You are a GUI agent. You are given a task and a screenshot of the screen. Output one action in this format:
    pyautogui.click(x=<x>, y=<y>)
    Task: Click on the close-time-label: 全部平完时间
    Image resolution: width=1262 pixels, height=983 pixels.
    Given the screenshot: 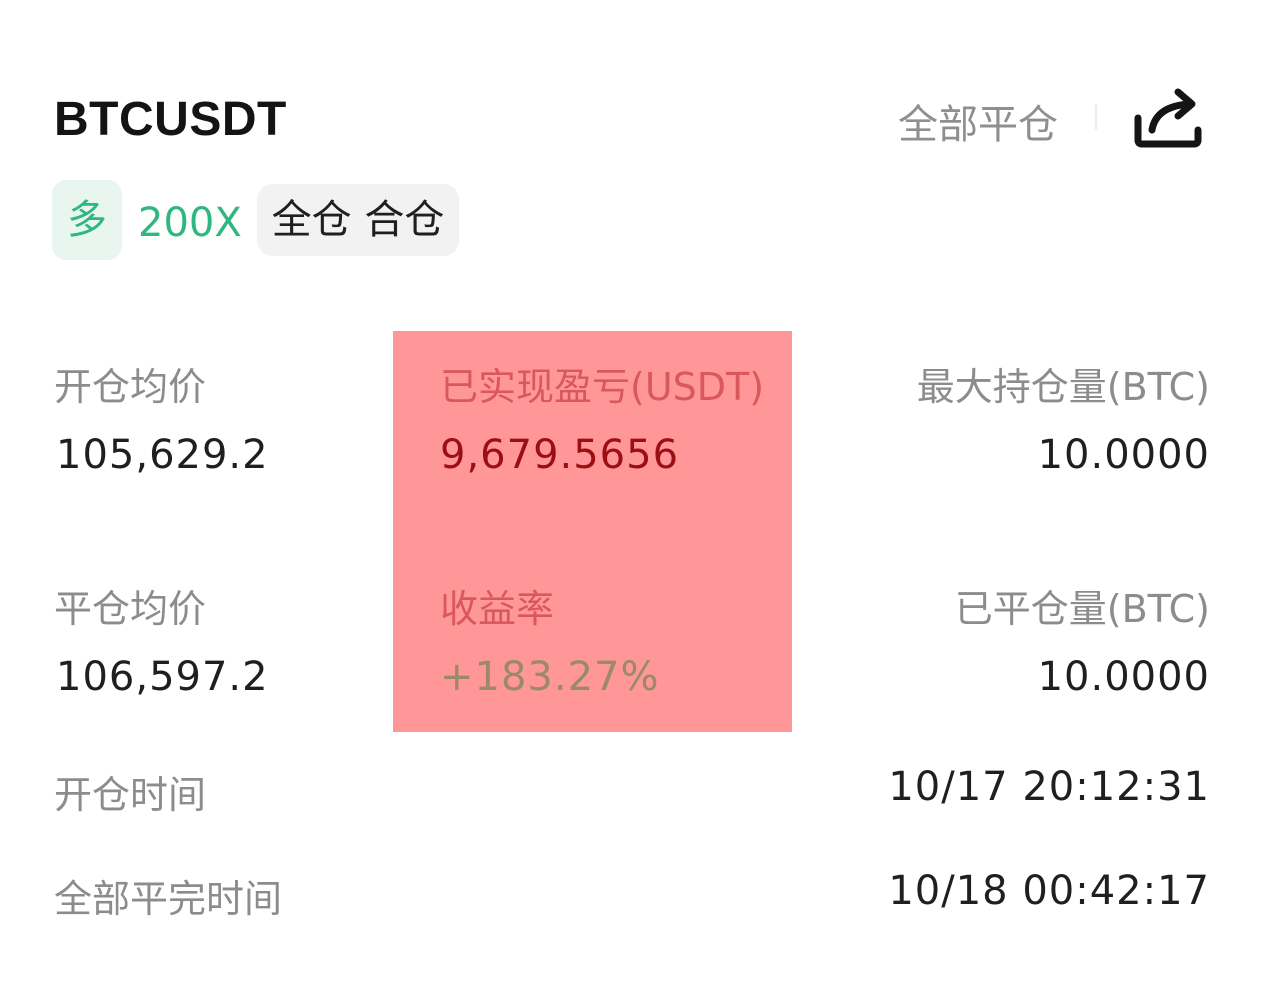 What is the action you would take?
    pyautogui.click(x=168, y=899)
    